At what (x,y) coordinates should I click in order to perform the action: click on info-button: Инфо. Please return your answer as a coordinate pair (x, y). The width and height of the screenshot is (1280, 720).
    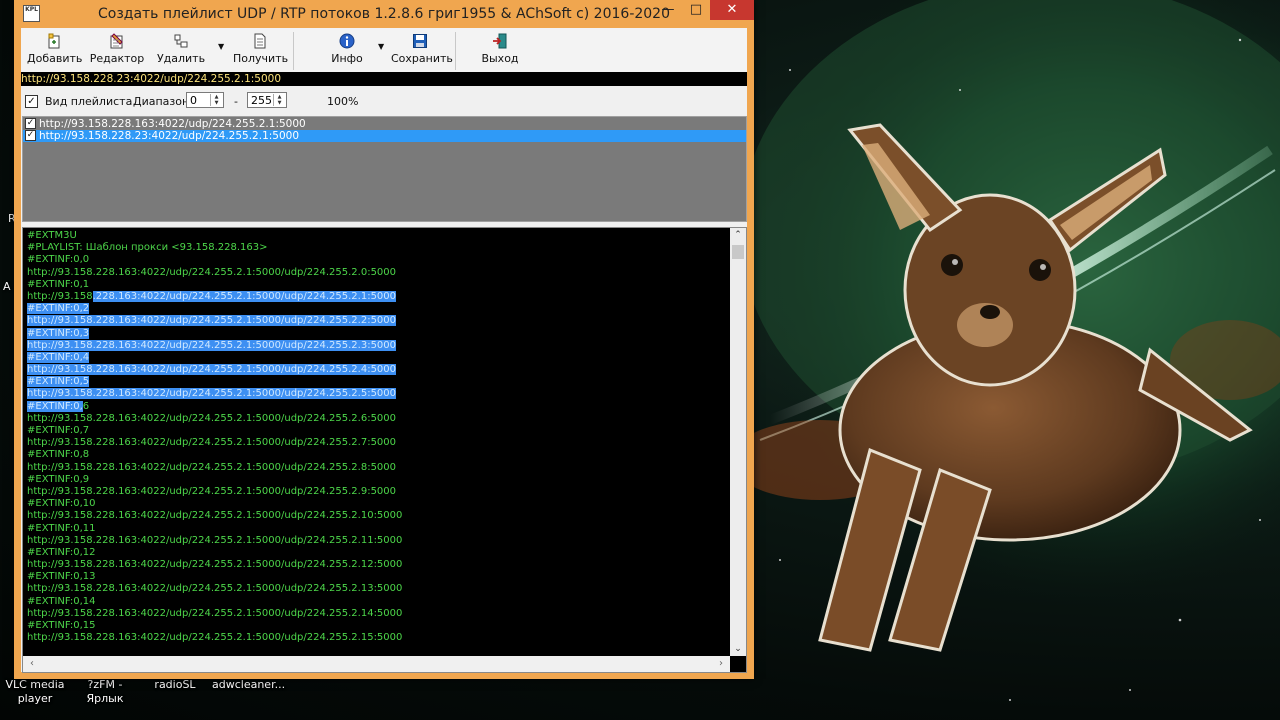
    Looking at the image, I should click on (347, 51).